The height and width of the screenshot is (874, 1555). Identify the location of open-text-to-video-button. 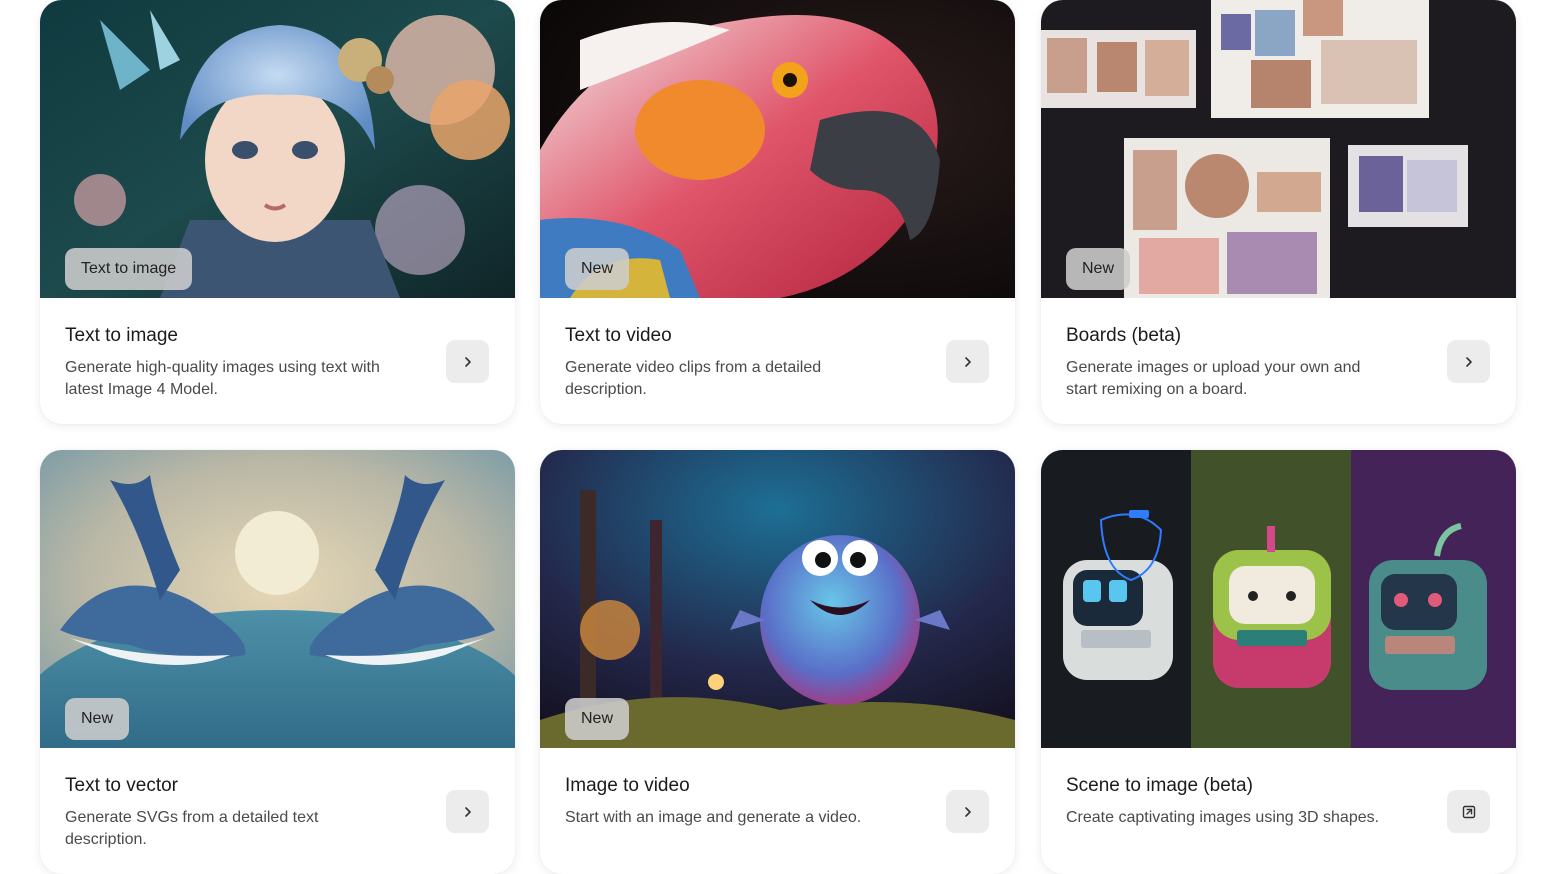
(967, 361).